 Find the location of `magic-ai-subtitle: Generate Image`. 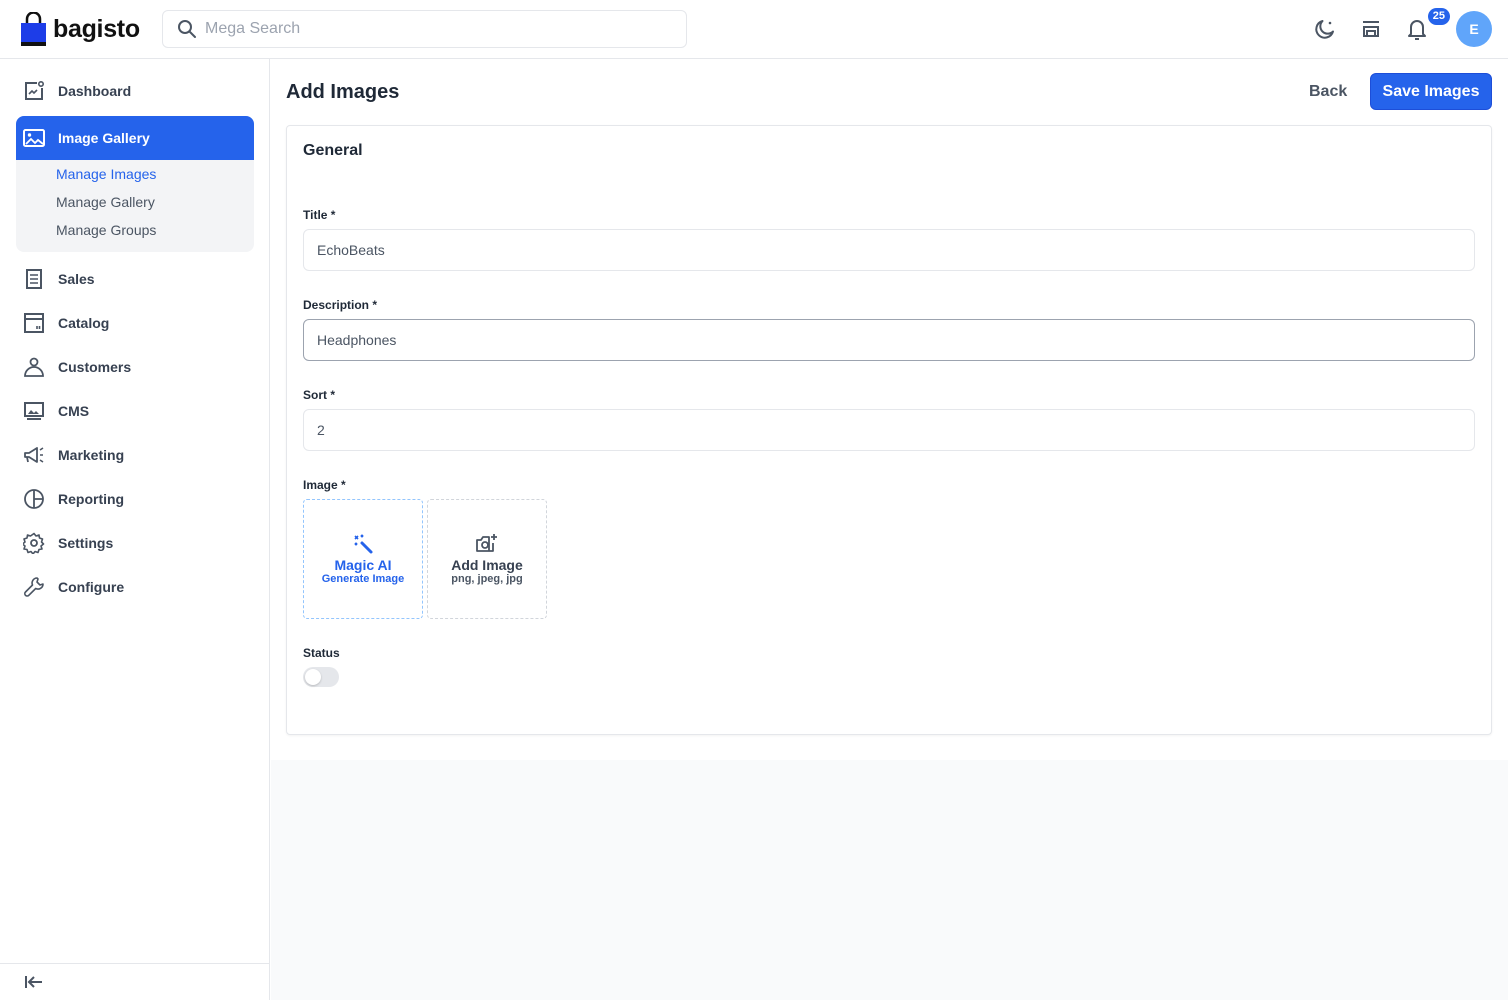

magic-ai-subtitle: Generate Image is located at coordinates (363, 579).